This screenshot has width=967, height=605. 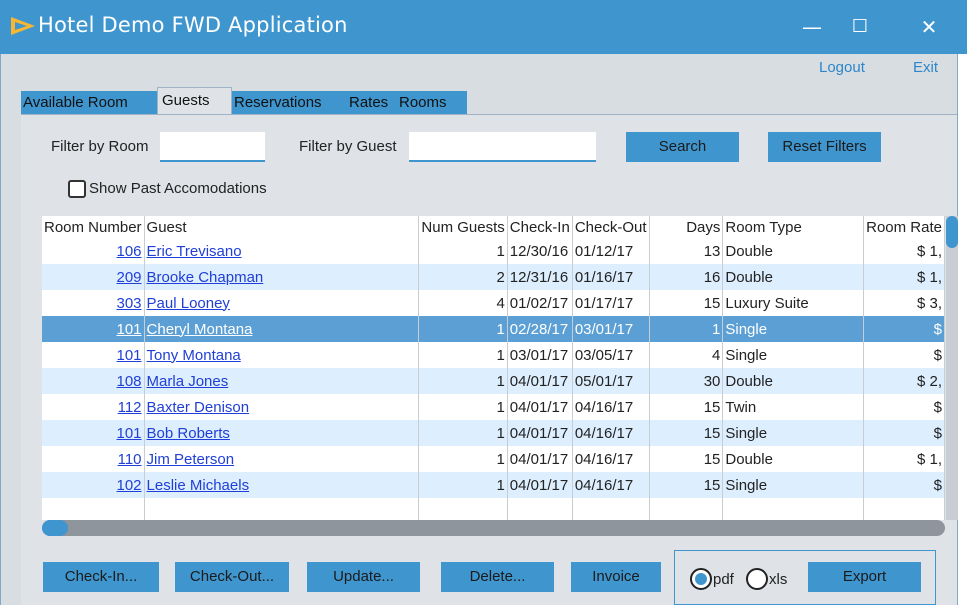 What do you see at coordinates (793, 227) in the screenshot?
I see `column-header: Room Type` at bounding box center [793, 227].